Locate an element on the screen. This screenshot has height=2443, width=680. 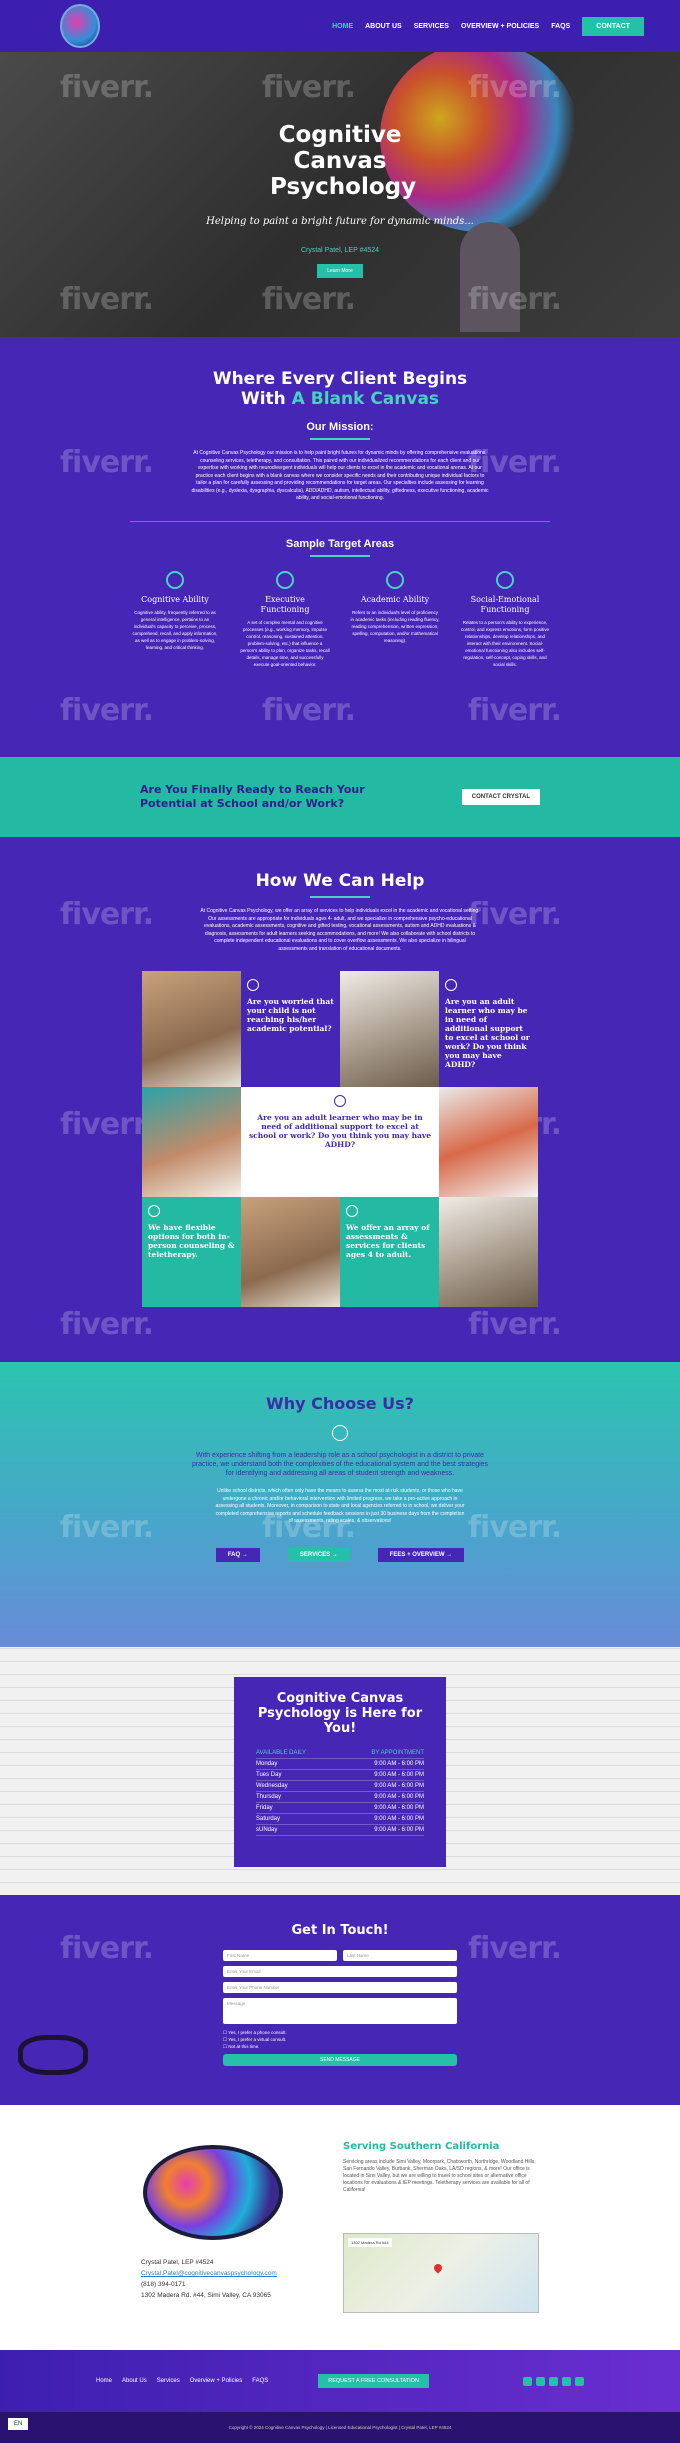
facebook-icon is located at coordinates (527, 2381).